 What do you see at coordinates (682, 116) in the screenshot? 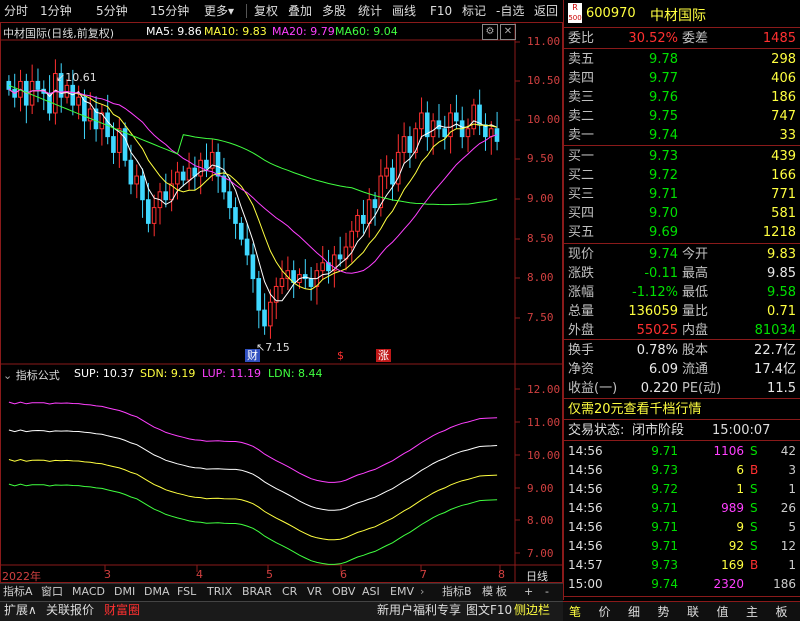
I see `ask-row: 卖二 9.75 747` at bounding box center [682, 116].